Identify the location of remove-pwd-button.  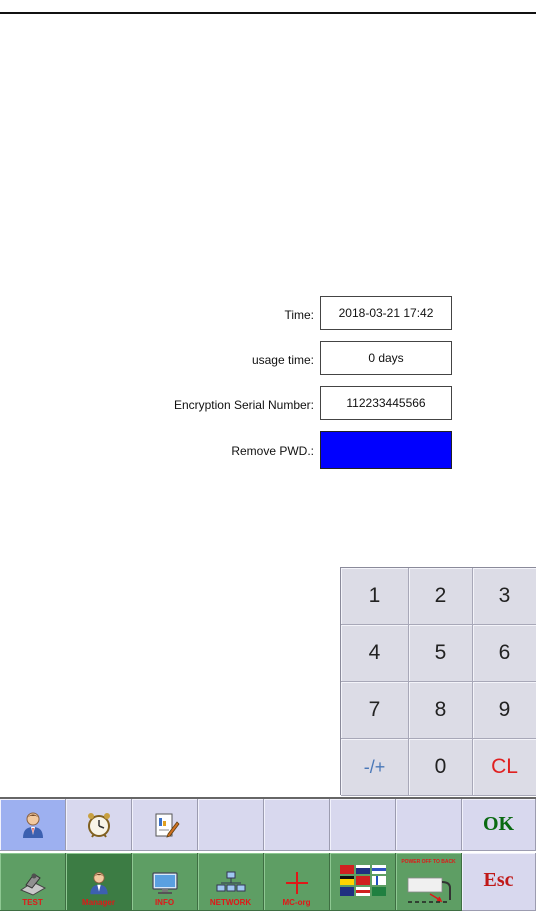
(386, 450).